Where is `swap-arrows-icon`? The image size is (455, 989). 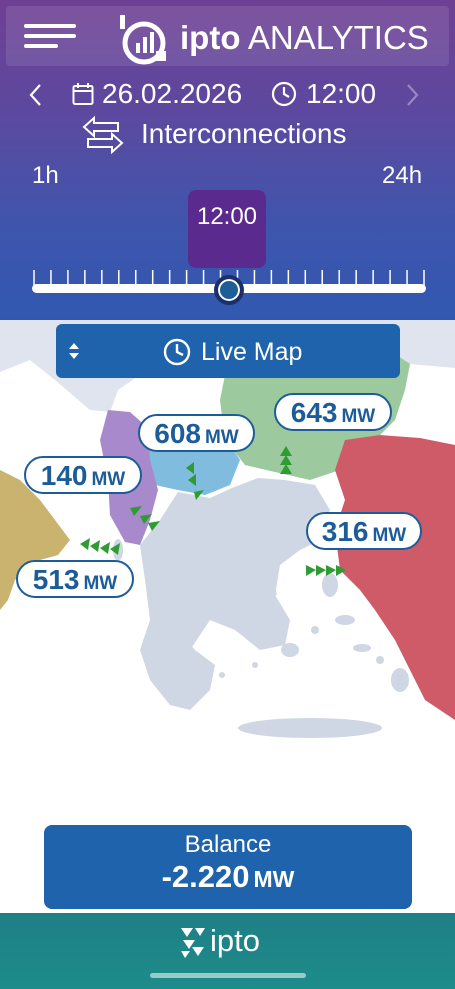 swap-arrows-icon is located at coordinates (103, 135).